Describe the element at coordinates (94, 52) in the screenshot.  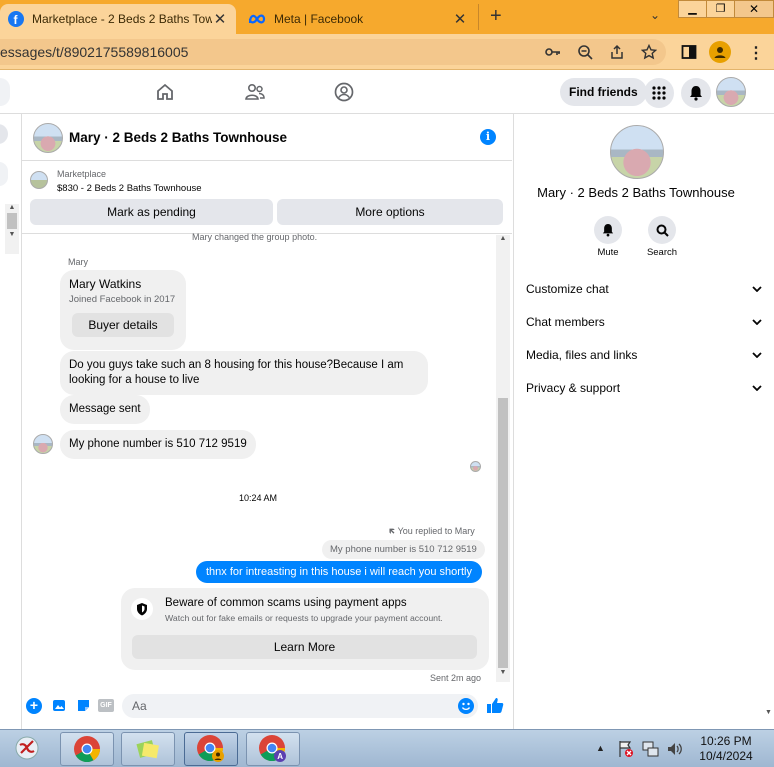
I see `url-text: essages/t/8902175589816005` at that location.